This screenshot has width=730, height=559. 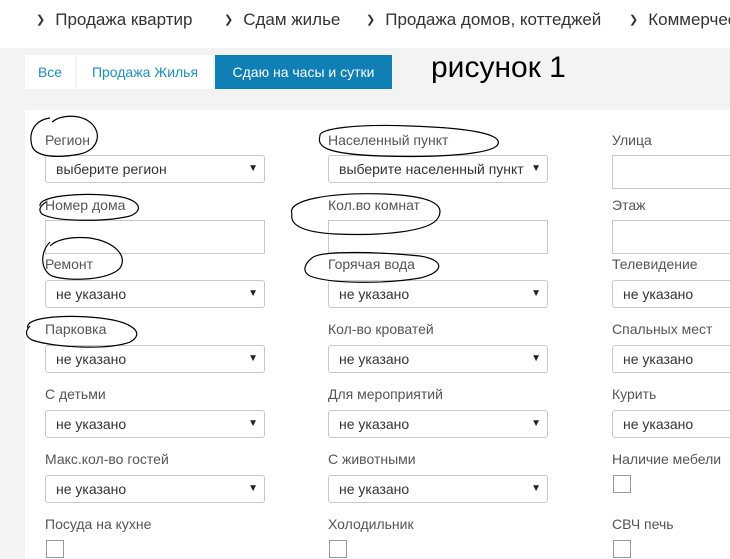 I want to click on repair-select-value: не указано, so click(x=91, y=294).